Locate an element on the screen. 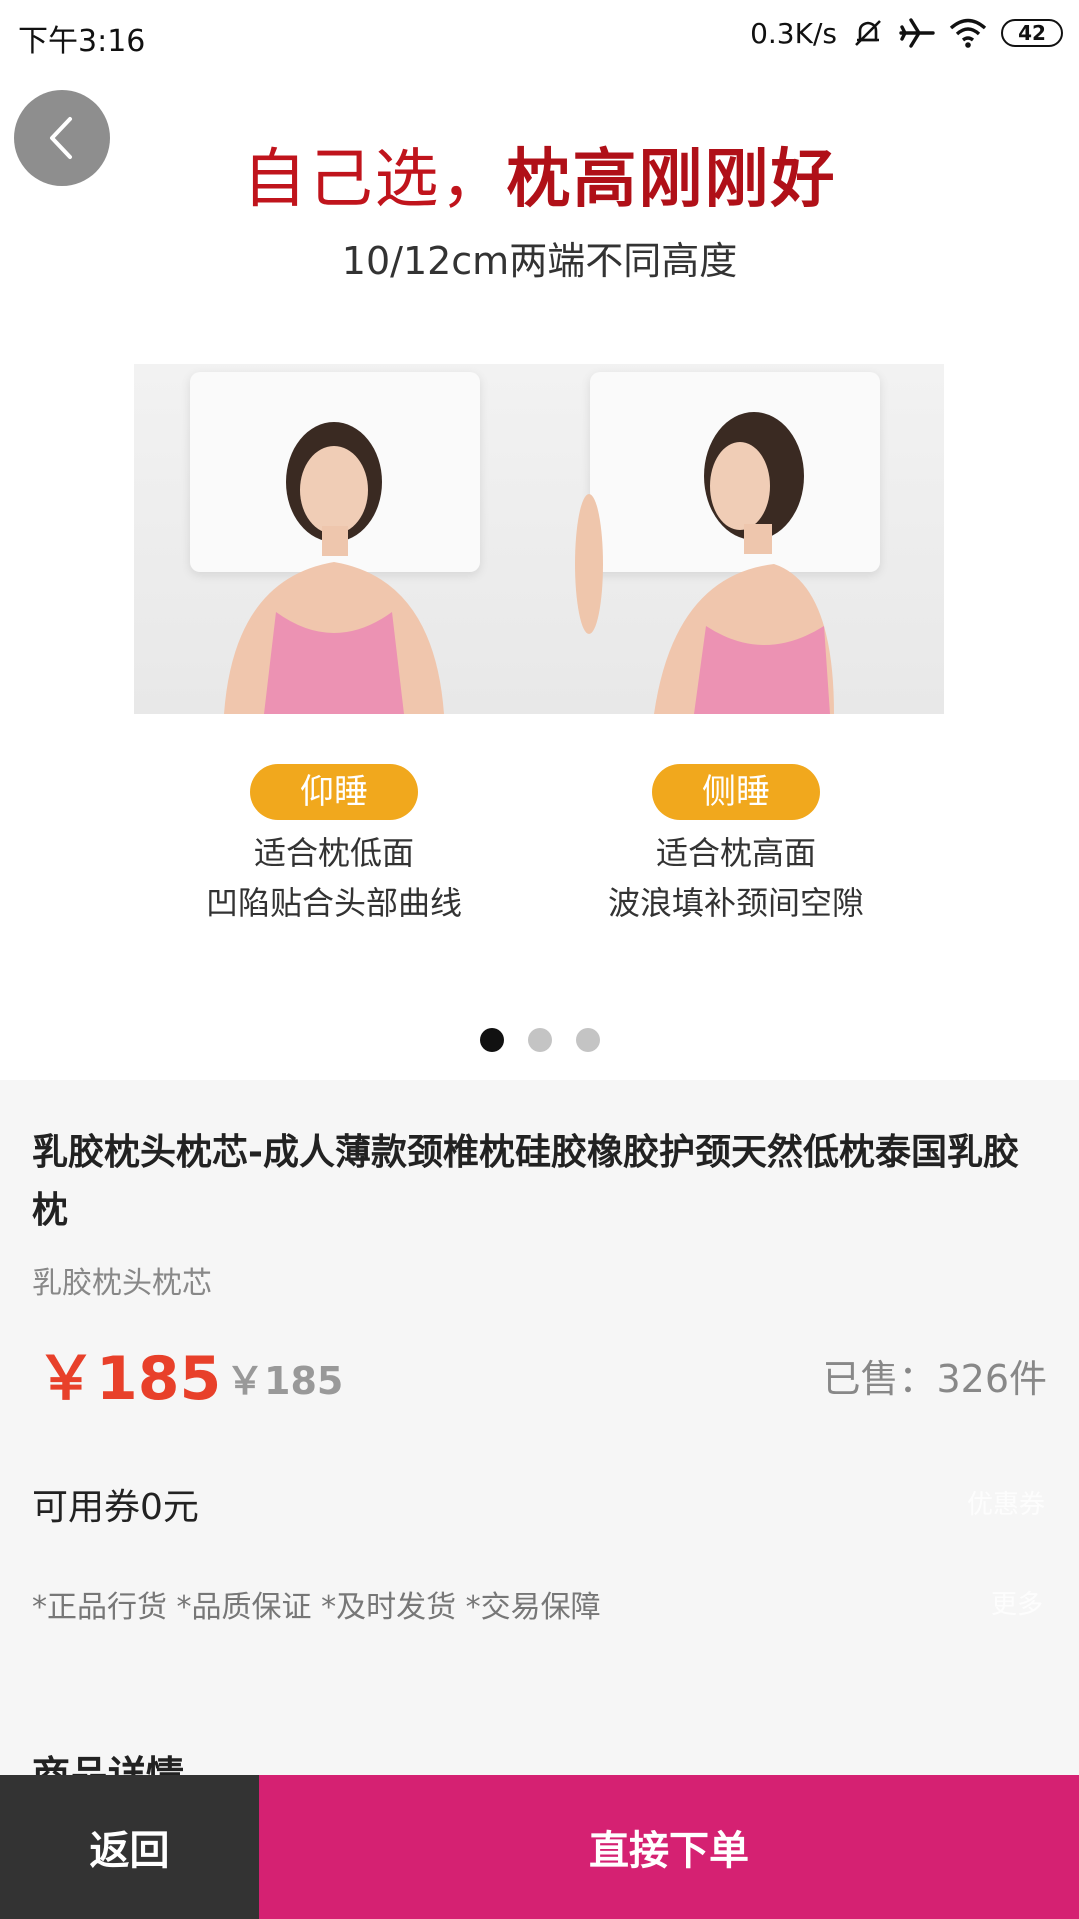 The image size is (1079, 1919). bottom-action-bar: 返回 直接下单 is located at coordinates (539, 1847).